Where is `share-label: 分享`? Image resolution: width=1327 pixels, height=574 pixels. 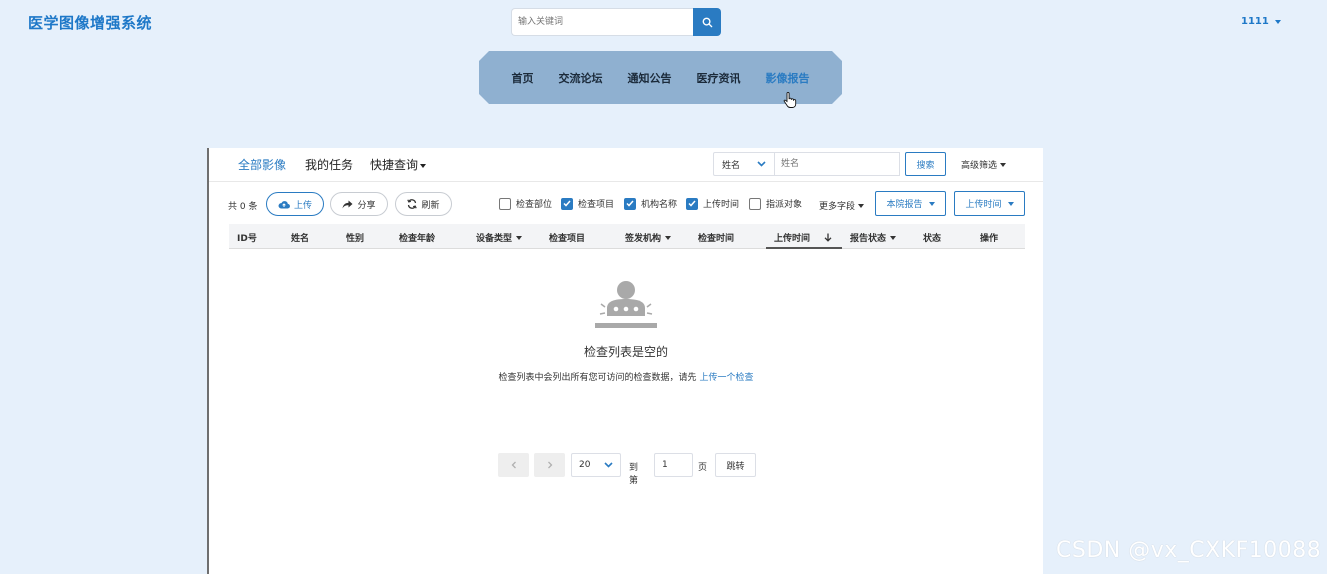
share-label: 分享 is located at coordinates (366, 205).